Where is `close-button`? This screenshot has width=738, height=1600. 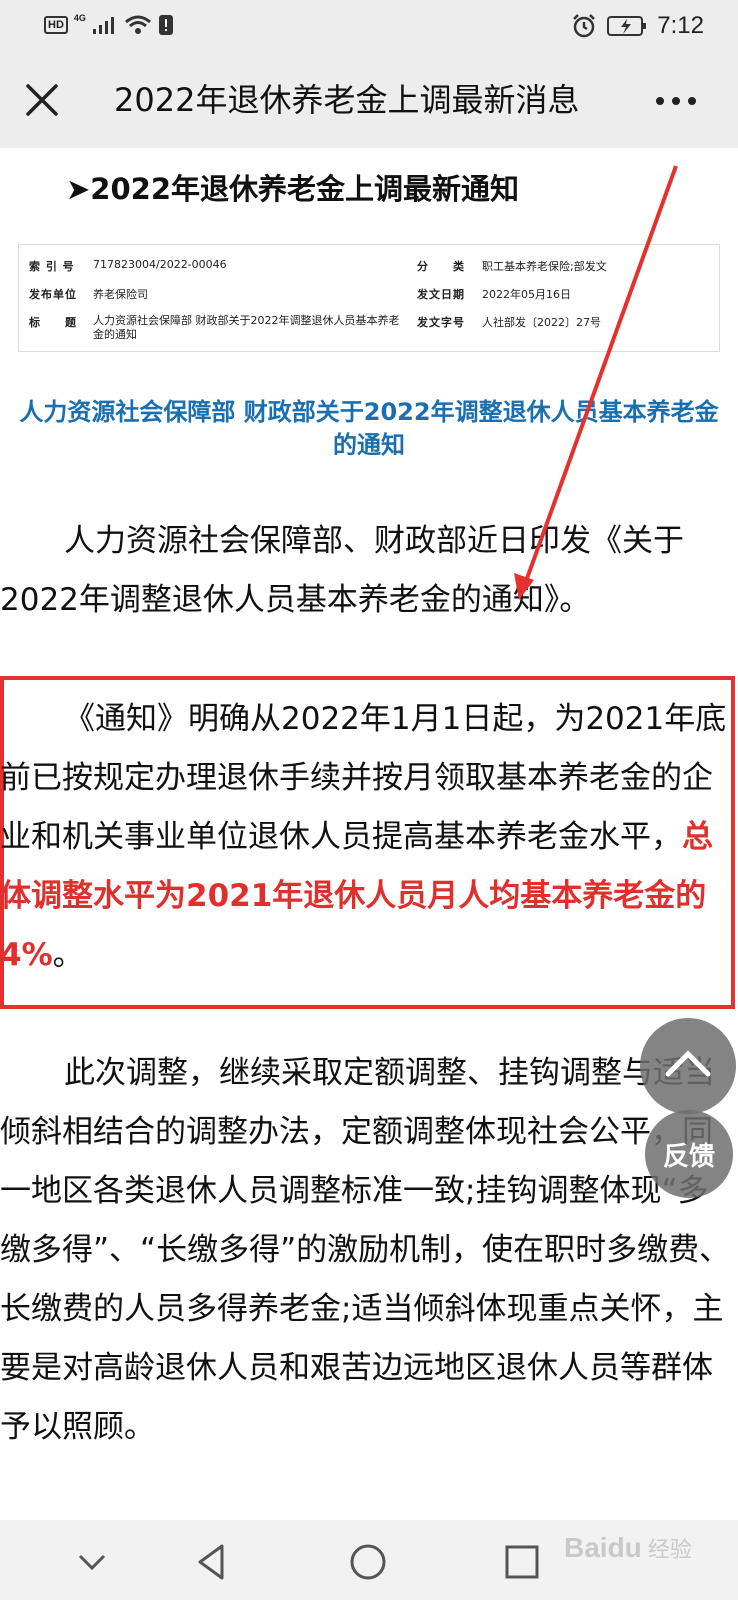 close-button is located at coordinates (42, 100).